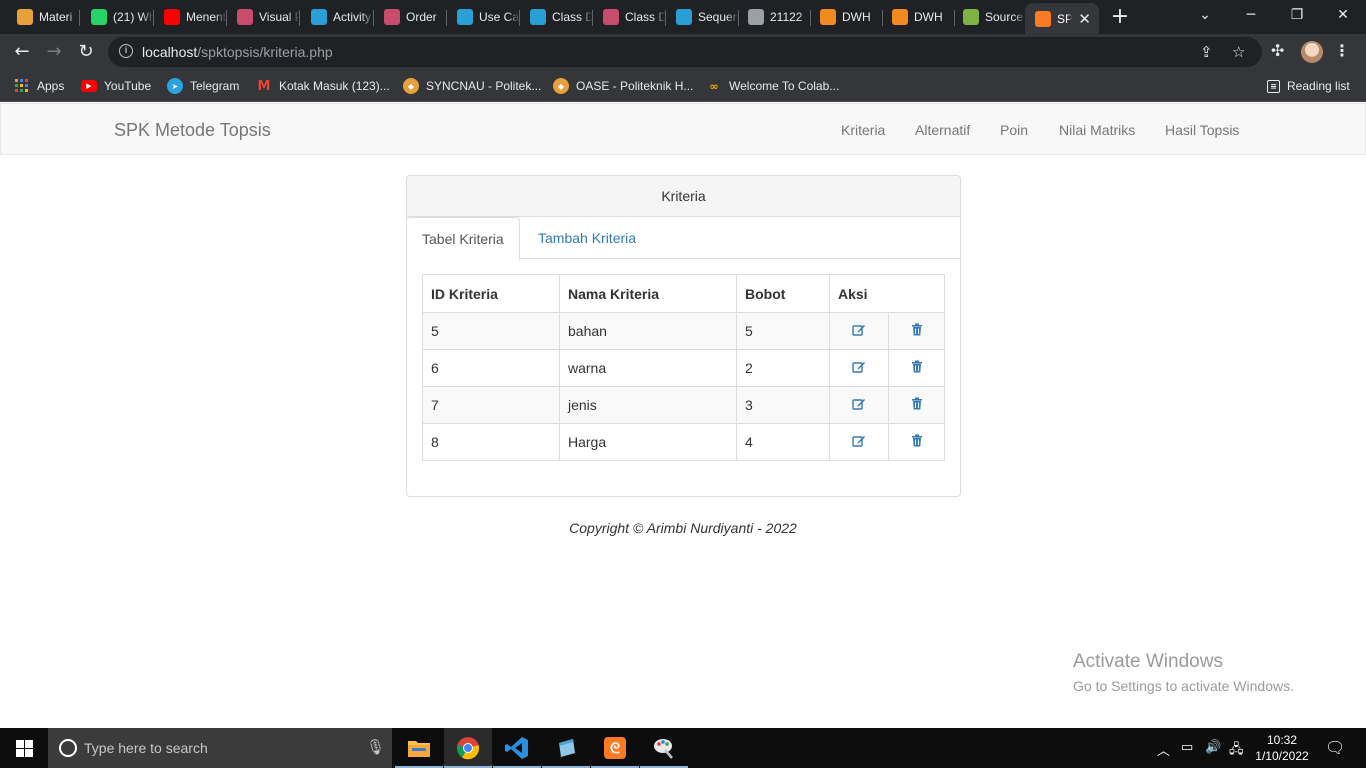  Describe the element at coordinates (587, 238) in the screenshot. I see `tab-tambah-kriteria: Tambah Kriteria` at that location.